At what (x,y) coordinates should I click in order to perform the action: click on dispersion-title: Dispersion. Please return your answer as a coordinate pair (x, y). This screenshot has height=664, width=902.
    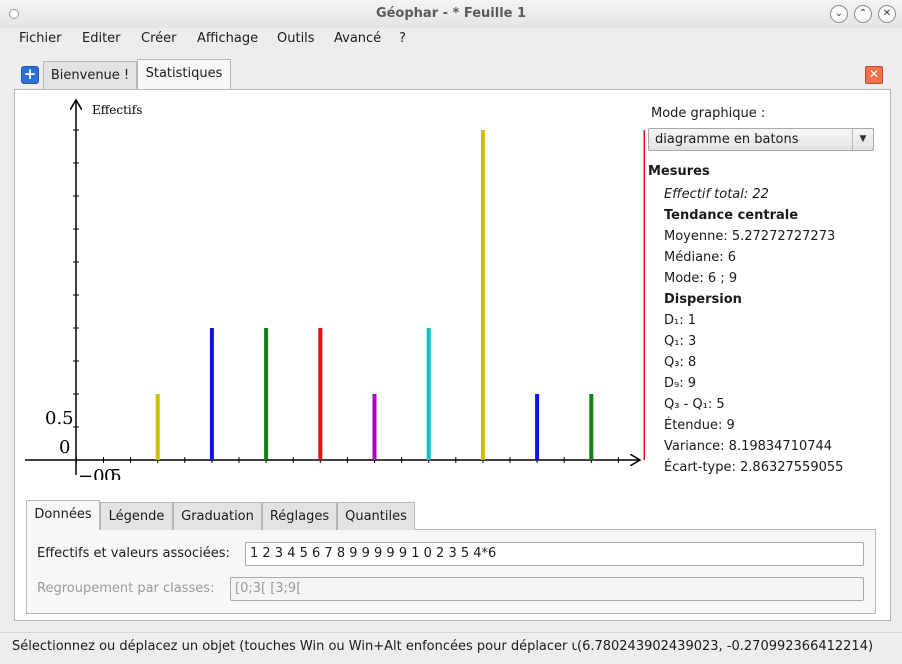
    Looking at the image, I should click on (703, 299).